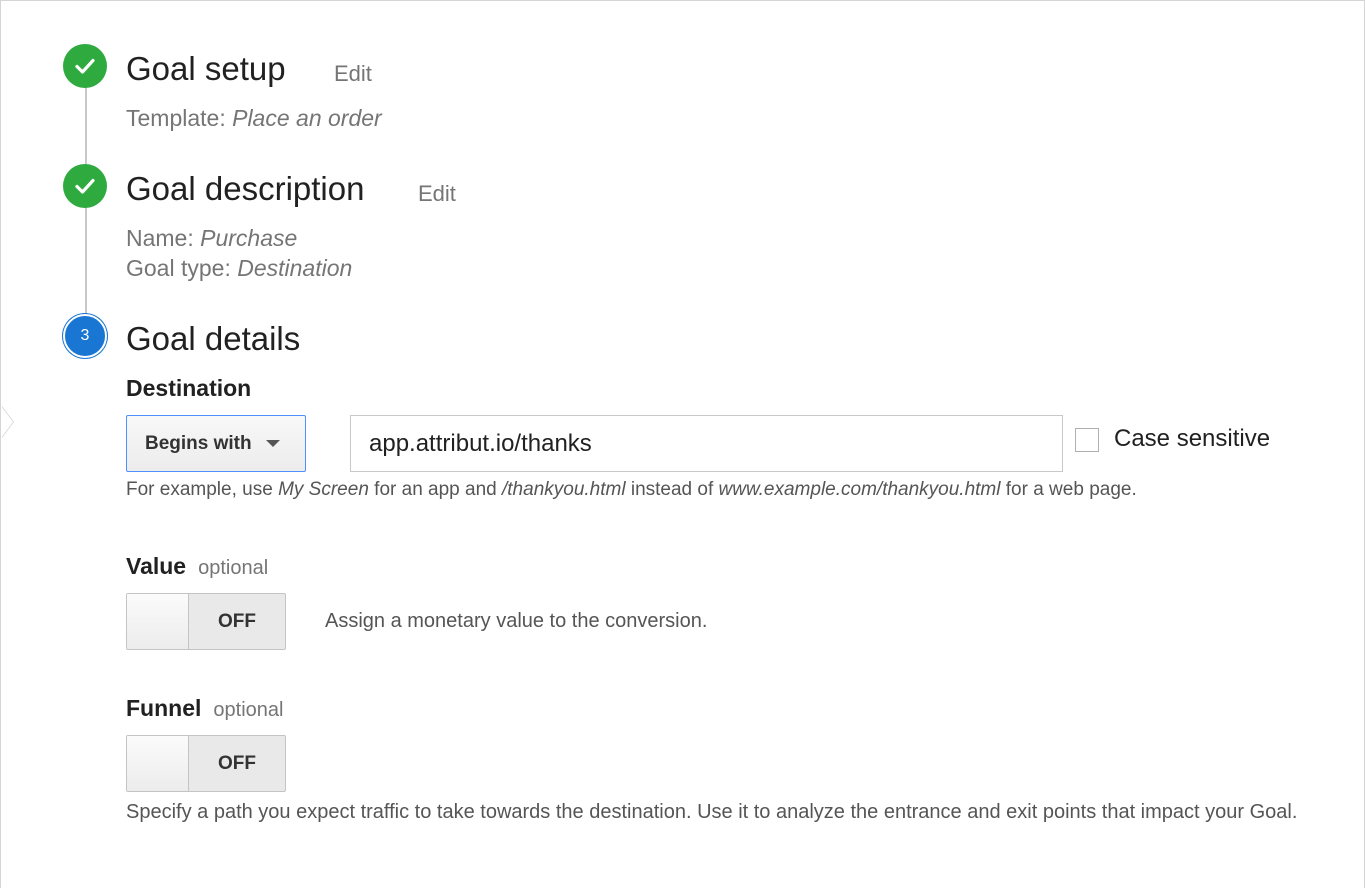 The image size is (1365, 888). What do you see at coordinates (1087, 440) in the screenshot?
I see `case-sensitive-checkbox` at bounding box center [1087, 440].